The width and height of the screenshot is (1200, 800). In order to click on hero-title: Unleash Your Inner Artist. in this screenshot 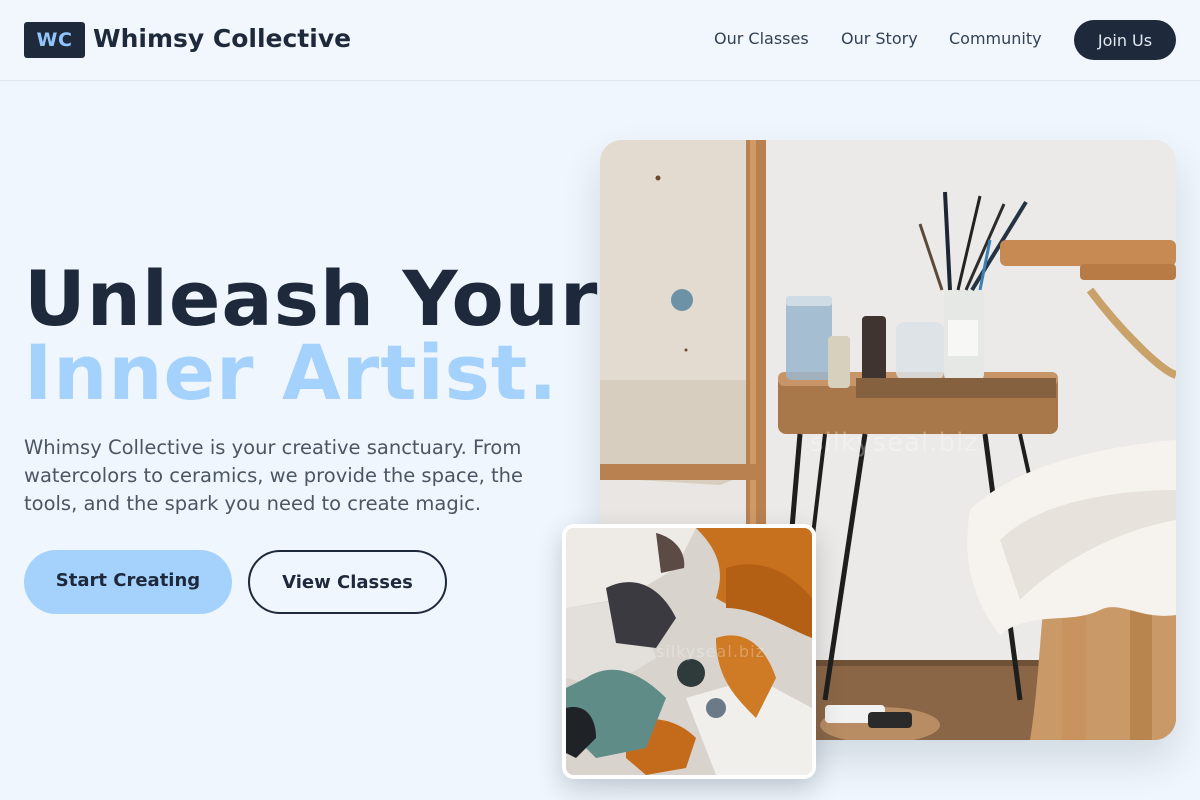, I will do `click(311, 335)`.